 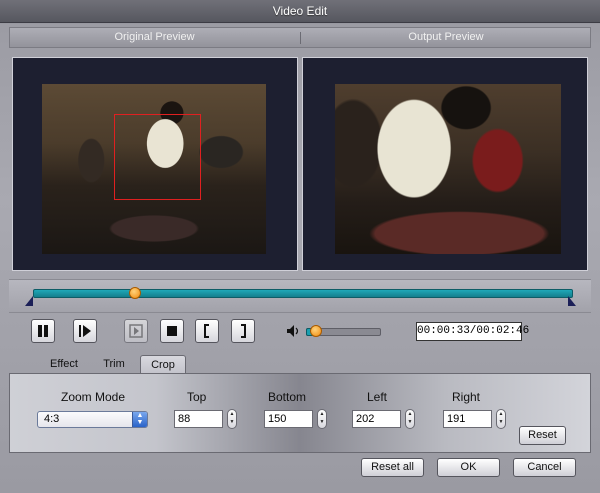 What do you see at coordinates (64, 364) in the screenshot?
I see `tab-effect: Effect` at bounding box center [64, 364].